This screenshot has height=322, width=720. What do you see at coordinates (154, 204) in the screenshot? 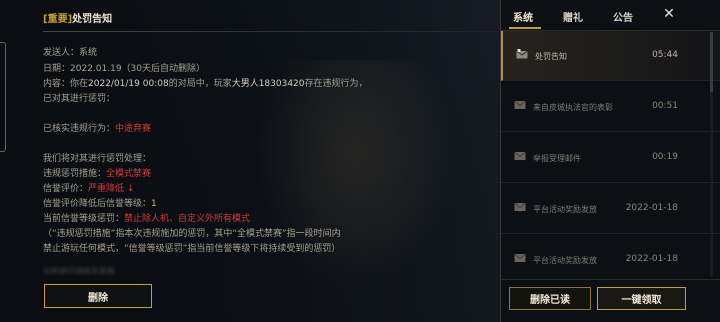
I see `credit-level-value: 1` at bounding box center [154, 204].